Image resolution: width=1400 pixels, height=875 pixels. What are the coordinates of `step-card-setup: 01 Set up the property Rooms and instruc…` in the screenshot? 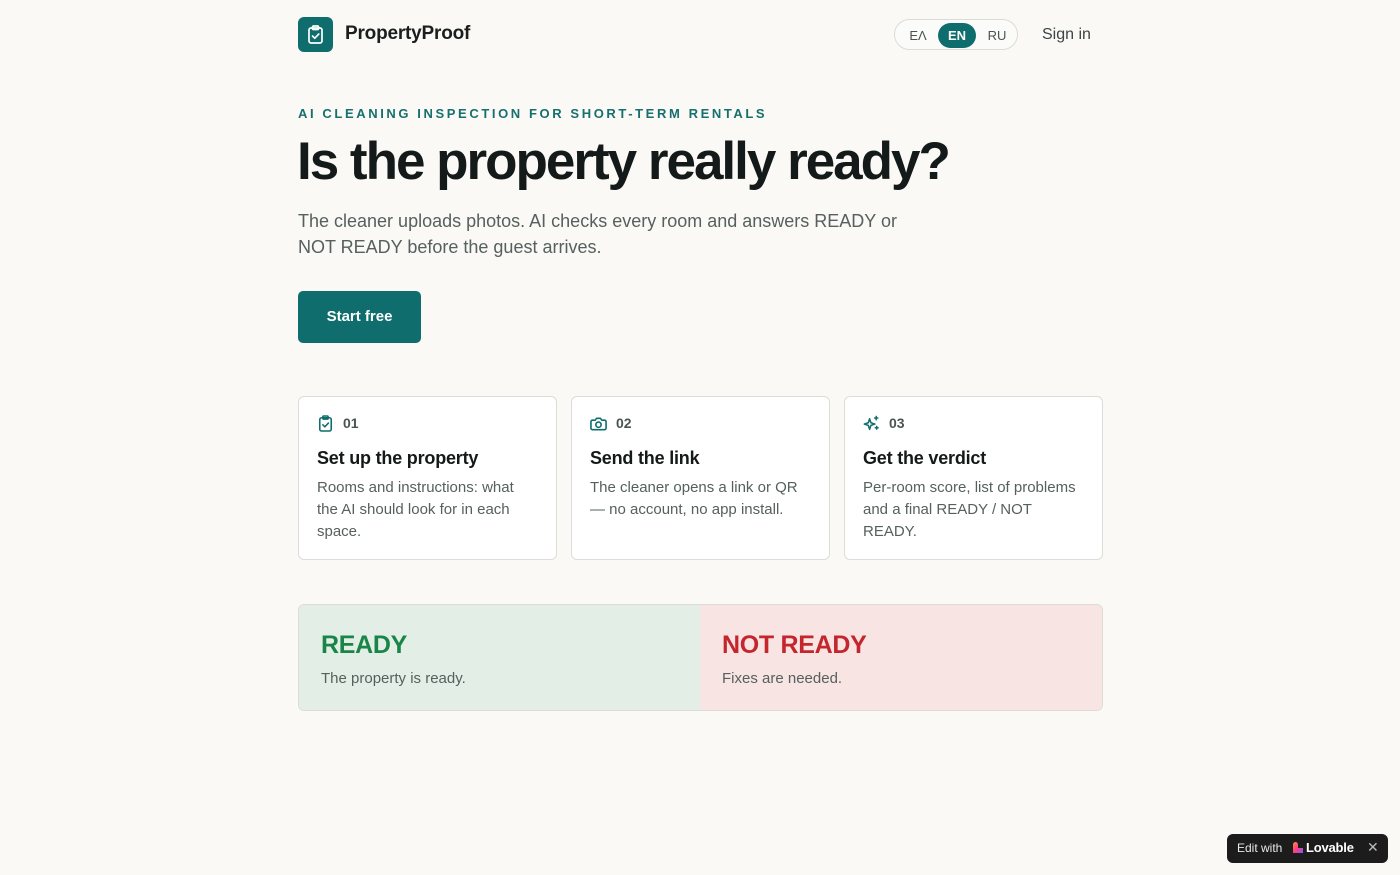 It's located at (427, 478).